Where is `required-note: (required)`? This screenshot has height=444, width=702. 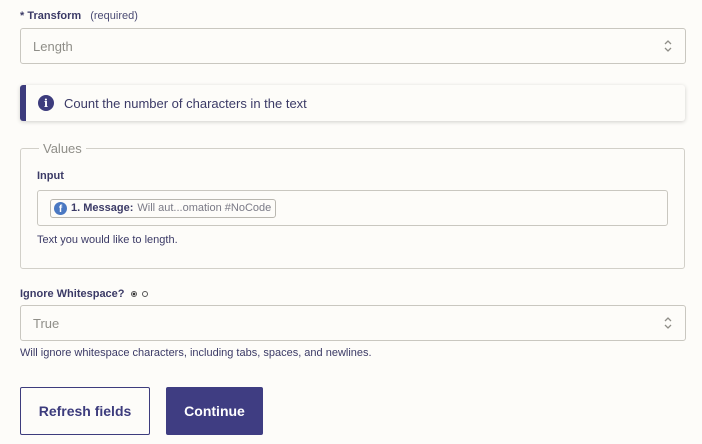
required-note: (required) is located at coordinates (114, 16).